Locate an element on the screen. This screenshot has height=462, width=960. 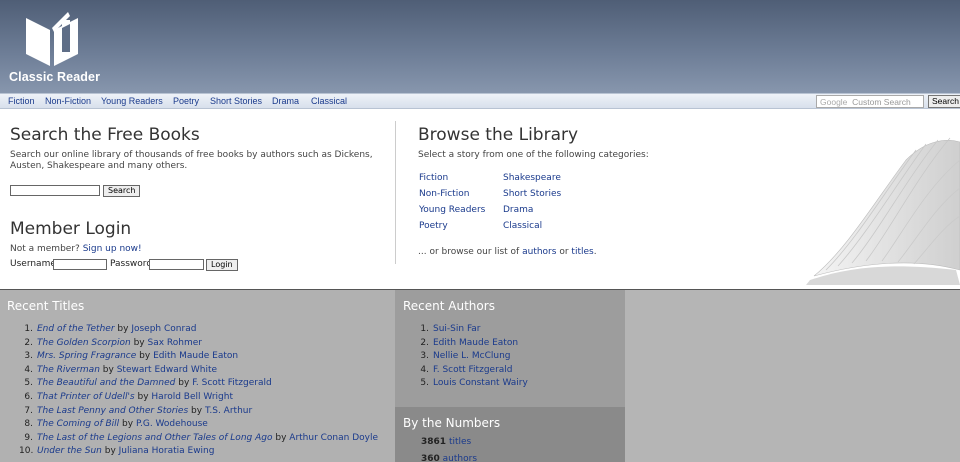
custom-search-input: Google Custom Search is located at coordinates (870, 101).